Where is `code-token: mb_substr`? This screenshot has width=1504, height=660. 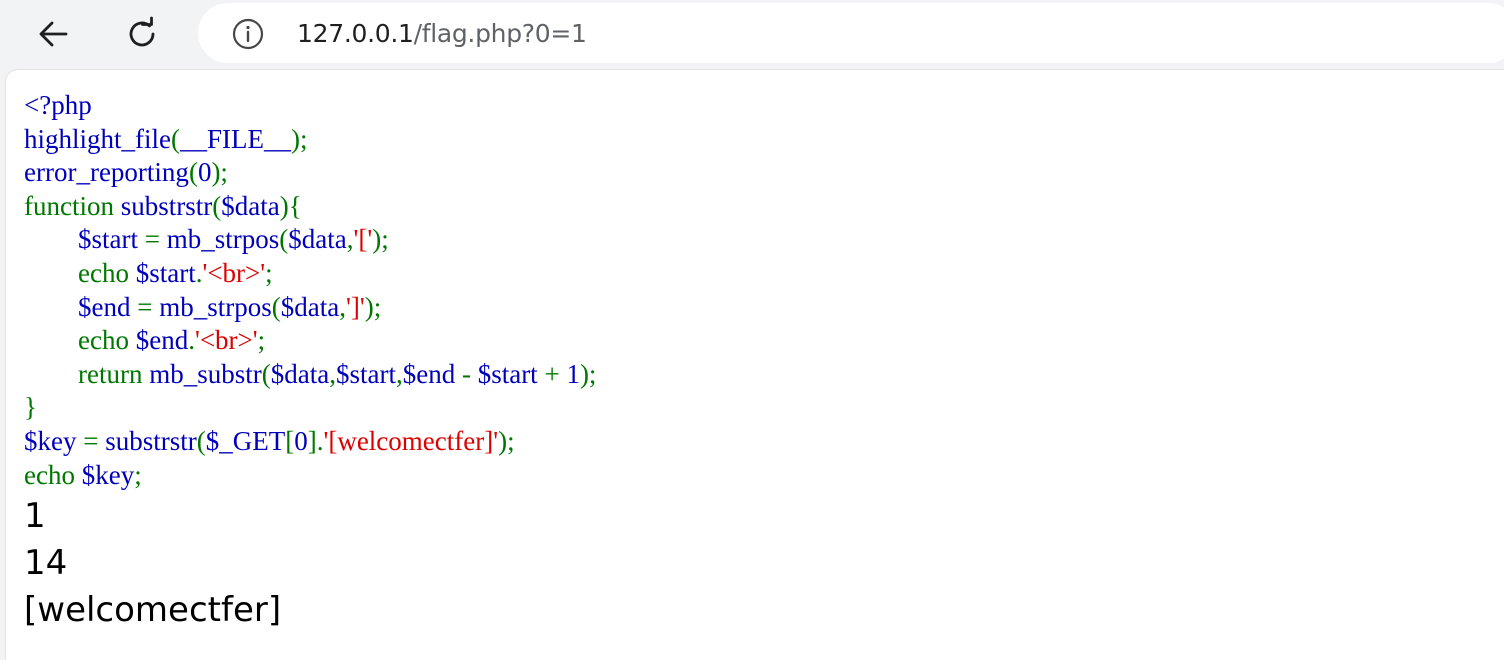 code-token: mb_substr is located at coordinates (205, 373).